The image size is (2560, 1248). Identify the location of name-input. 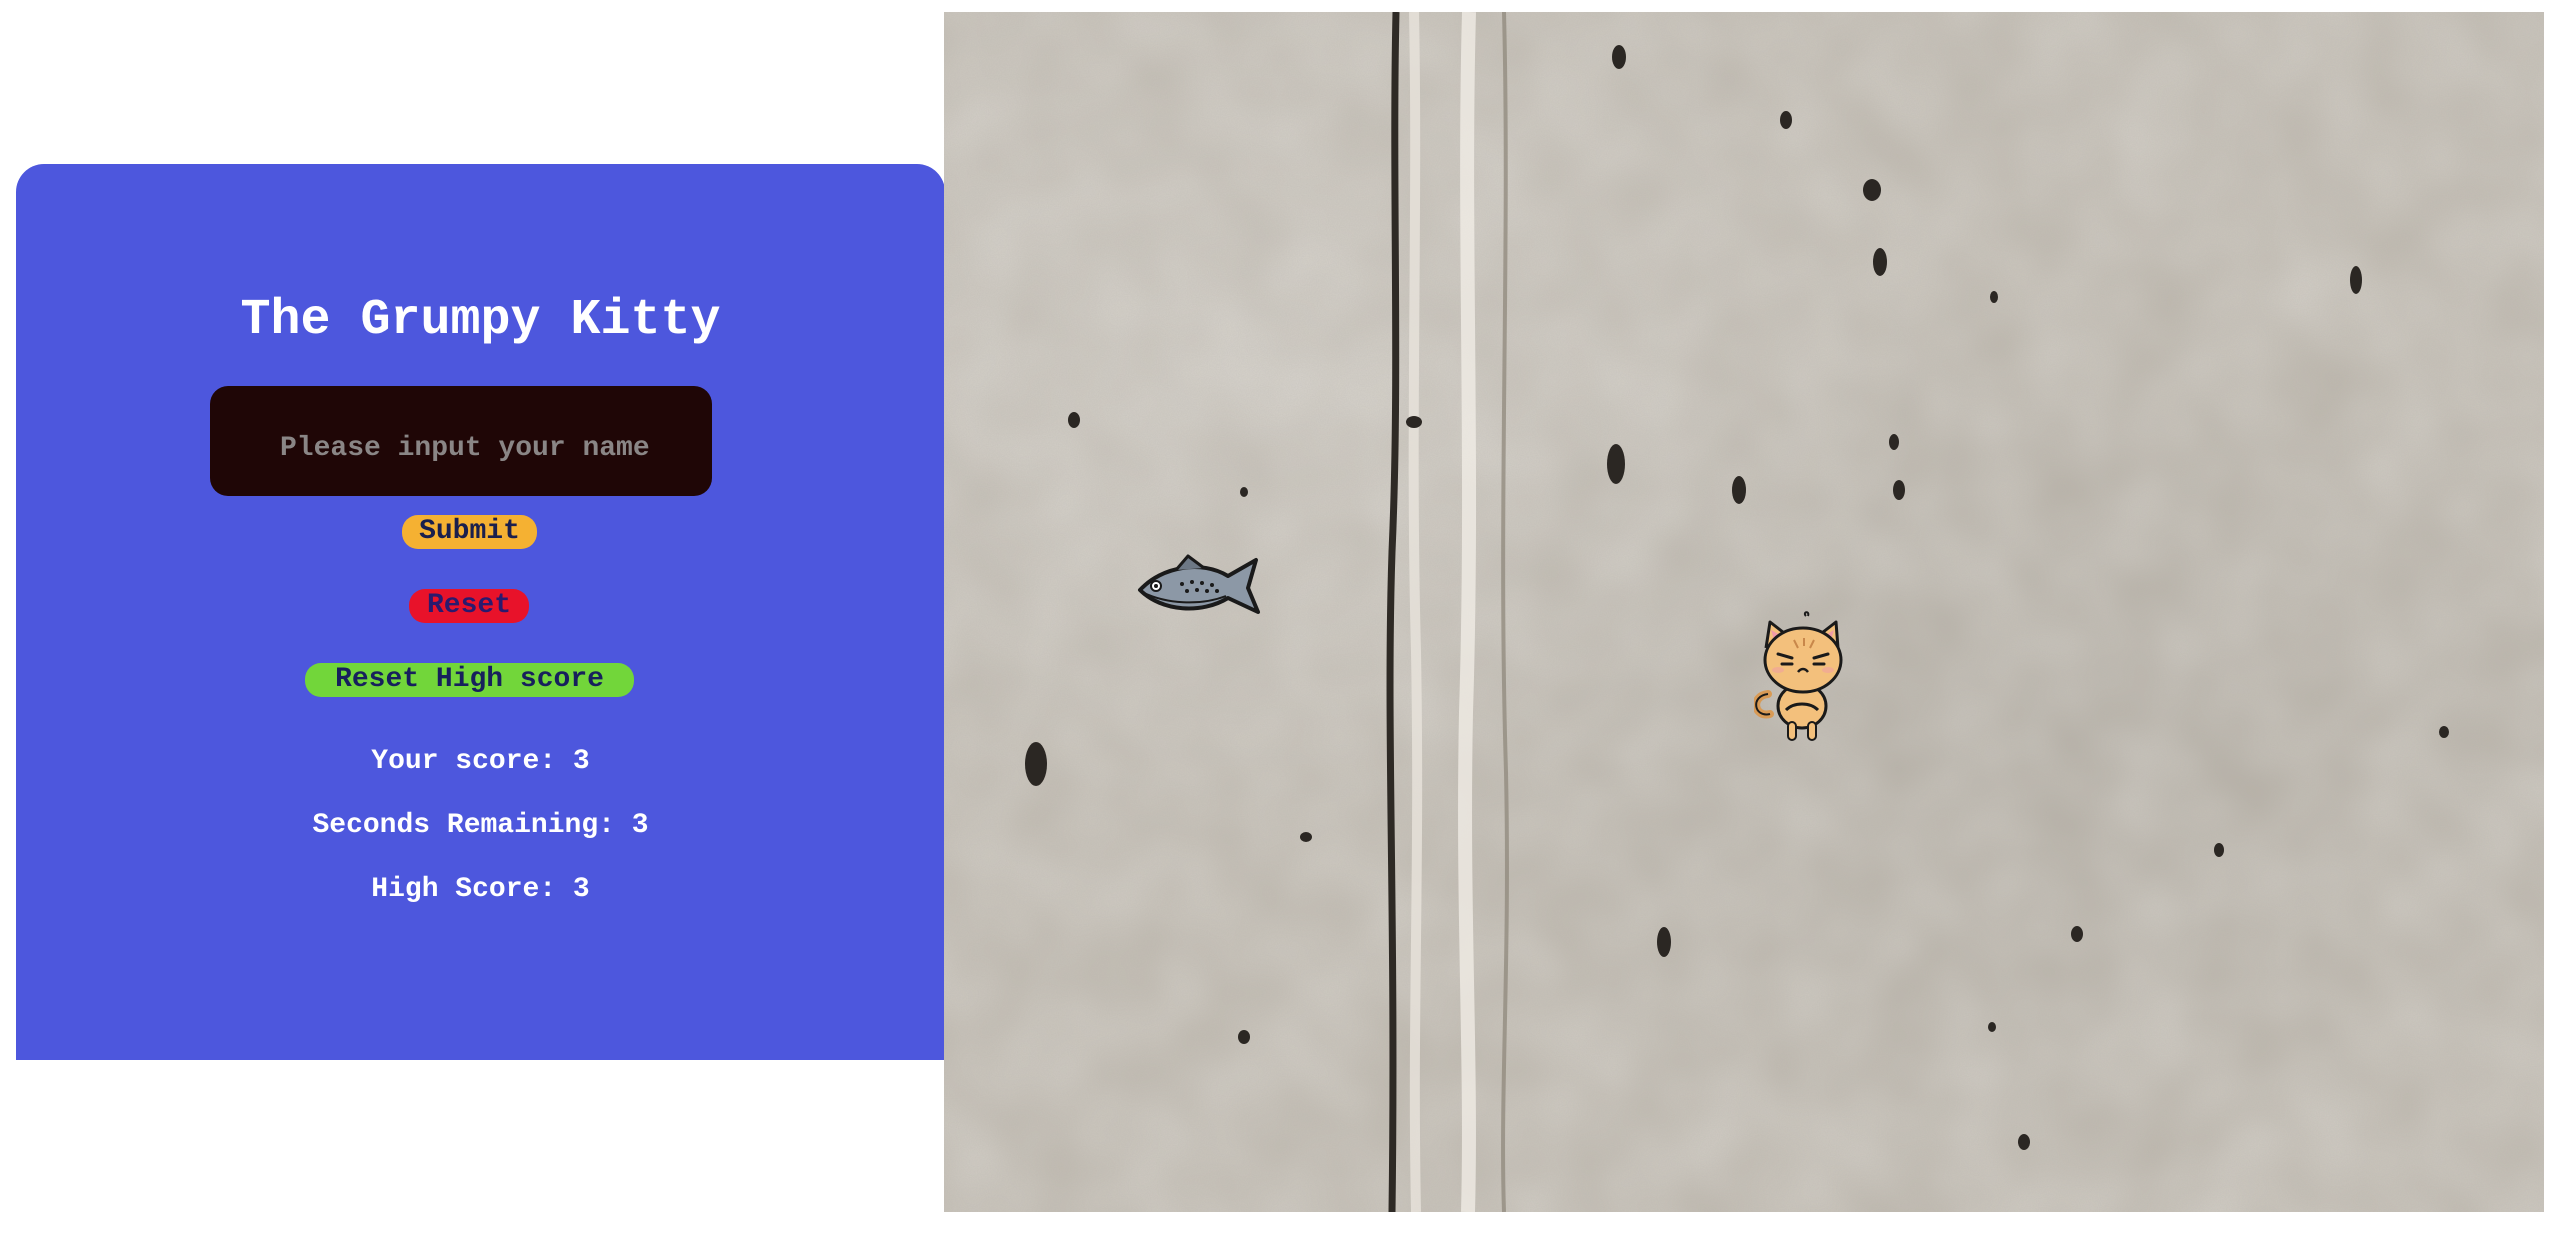
(461, 441).